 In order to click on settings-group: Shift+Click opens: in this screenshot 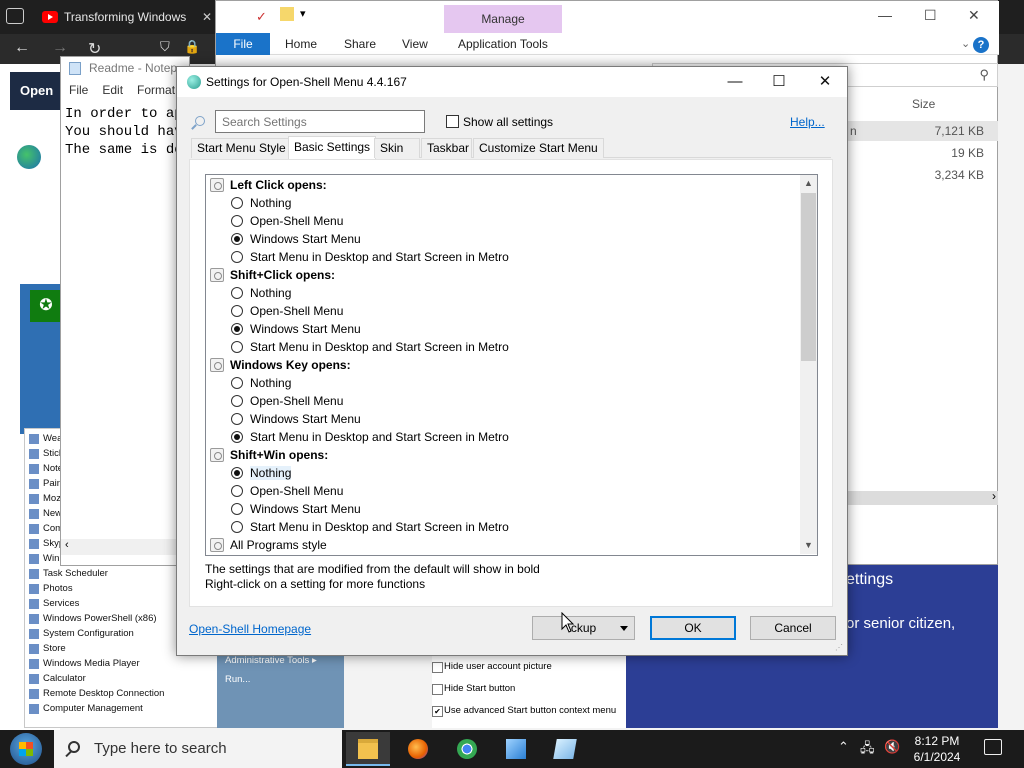, I will do `click(271, 275)`.